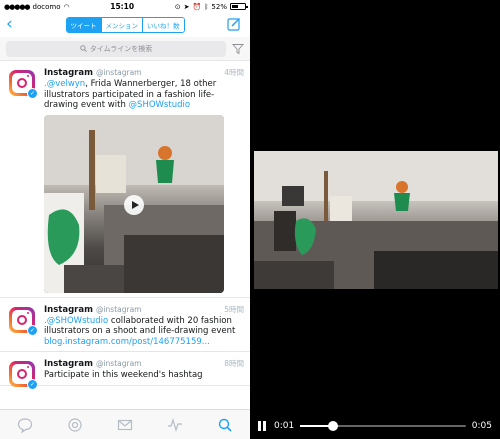 The height and width of the screenshot is (439, 500). Describe the element at coordinates (9, 24) in the screenshot. I see `chevron-left-icon: ‹` at that location.